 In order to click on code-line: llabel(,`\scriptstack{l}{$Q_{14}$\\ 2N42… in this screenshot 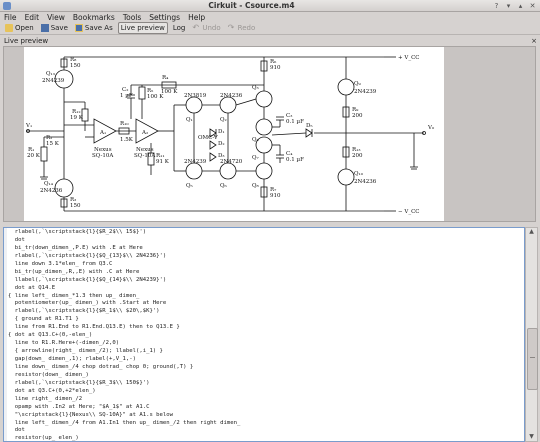, I will do `click(265, 281)`.